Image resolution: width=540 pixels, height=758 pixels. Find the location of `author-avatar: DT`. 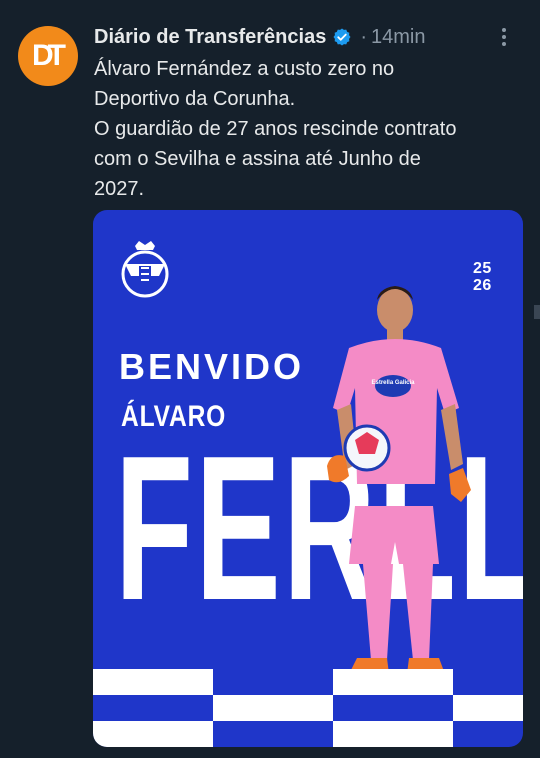

author-avatar: DT is located at coordinates (48, 56).